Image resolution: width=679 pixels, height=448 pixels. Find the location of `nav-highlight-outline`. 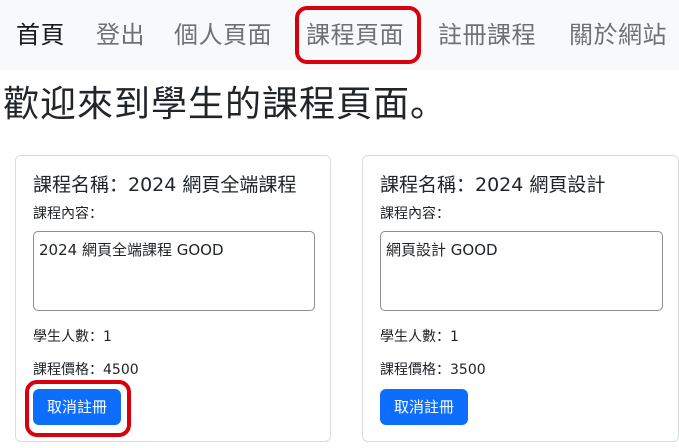

nav-highlight-outline is located at coordinates (358, 35).